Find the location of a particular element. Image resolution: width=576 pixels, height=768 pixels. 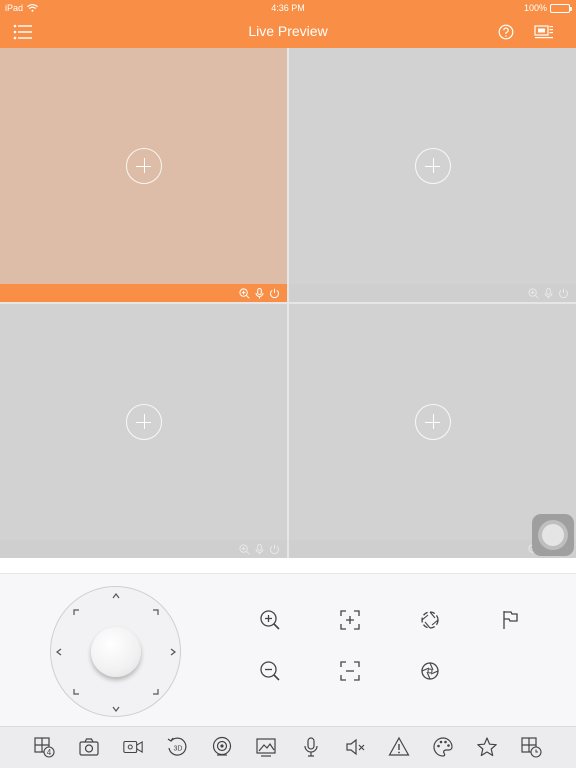

joystick-knob is located at coordinates (116, 652).